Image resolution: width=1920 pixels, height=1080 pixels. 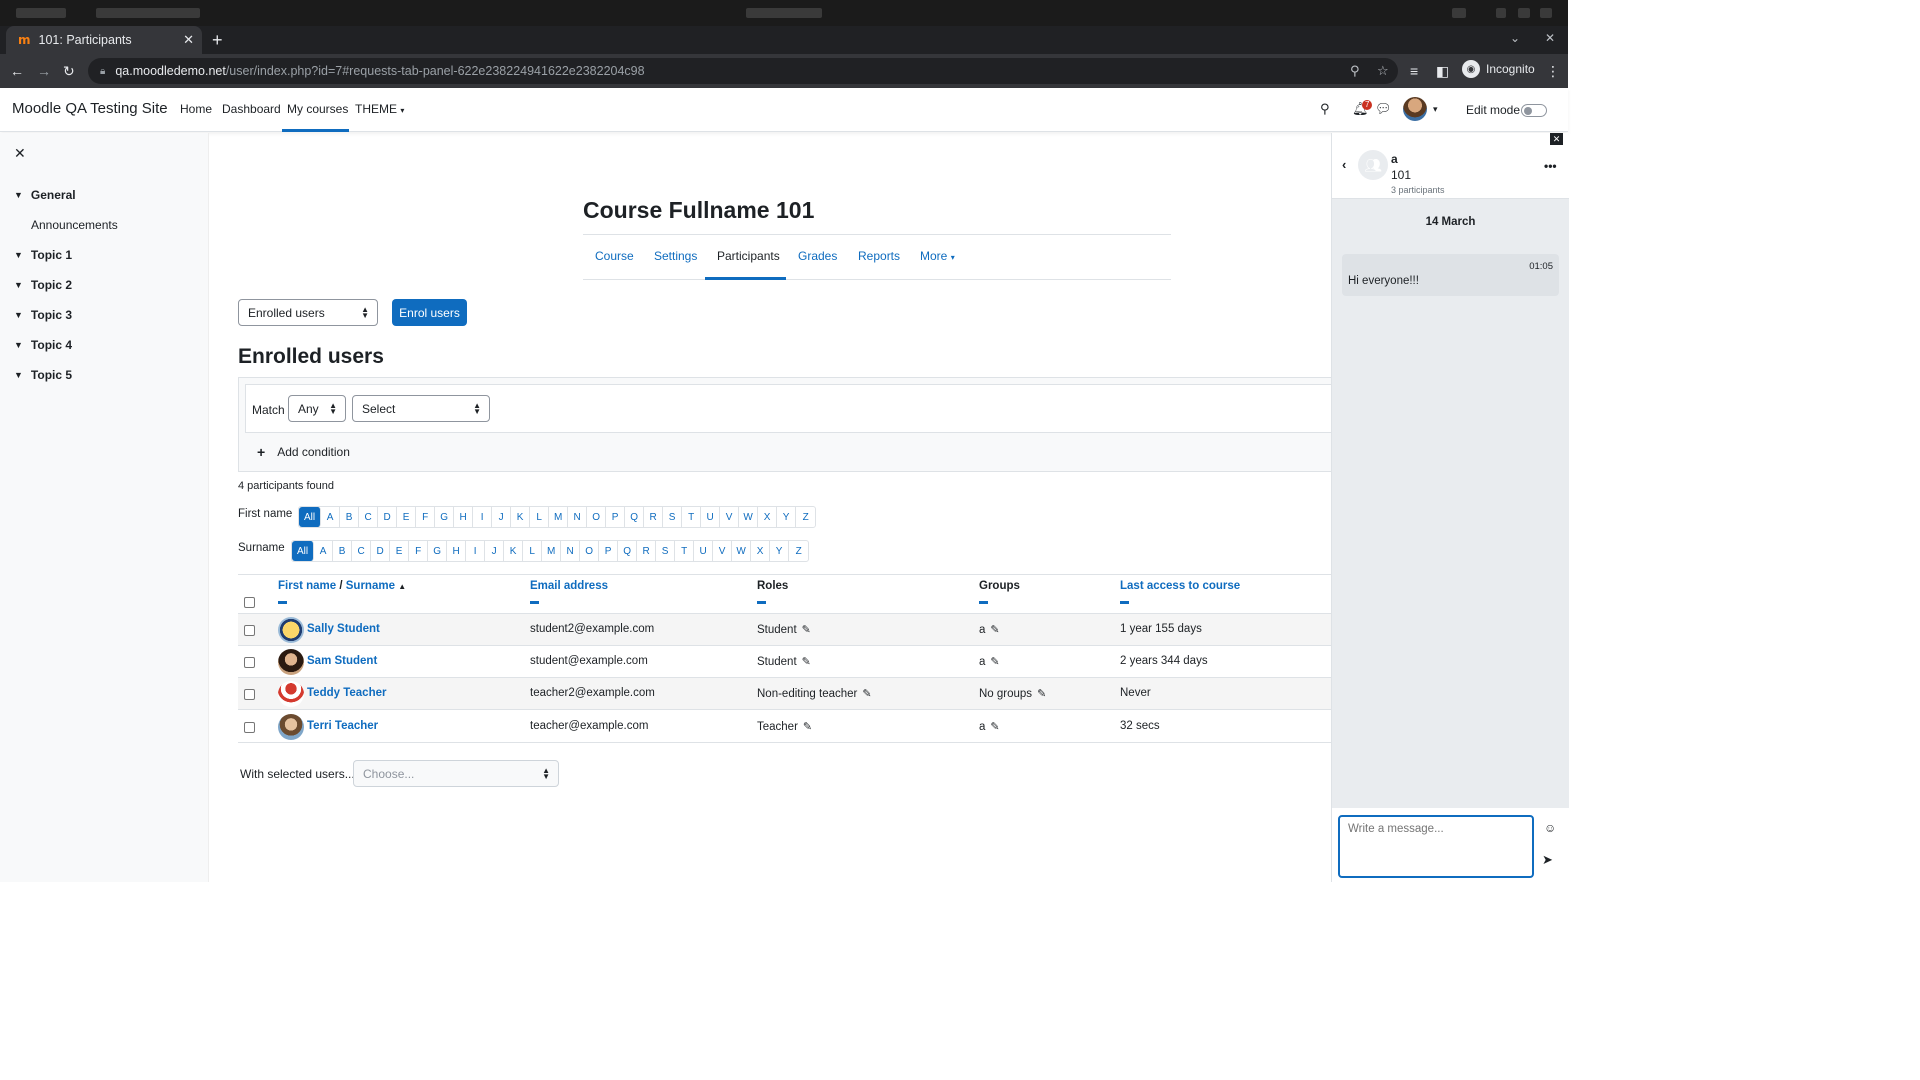 I want to click on sort-email-link: Email address, so click(x=569, y=586).